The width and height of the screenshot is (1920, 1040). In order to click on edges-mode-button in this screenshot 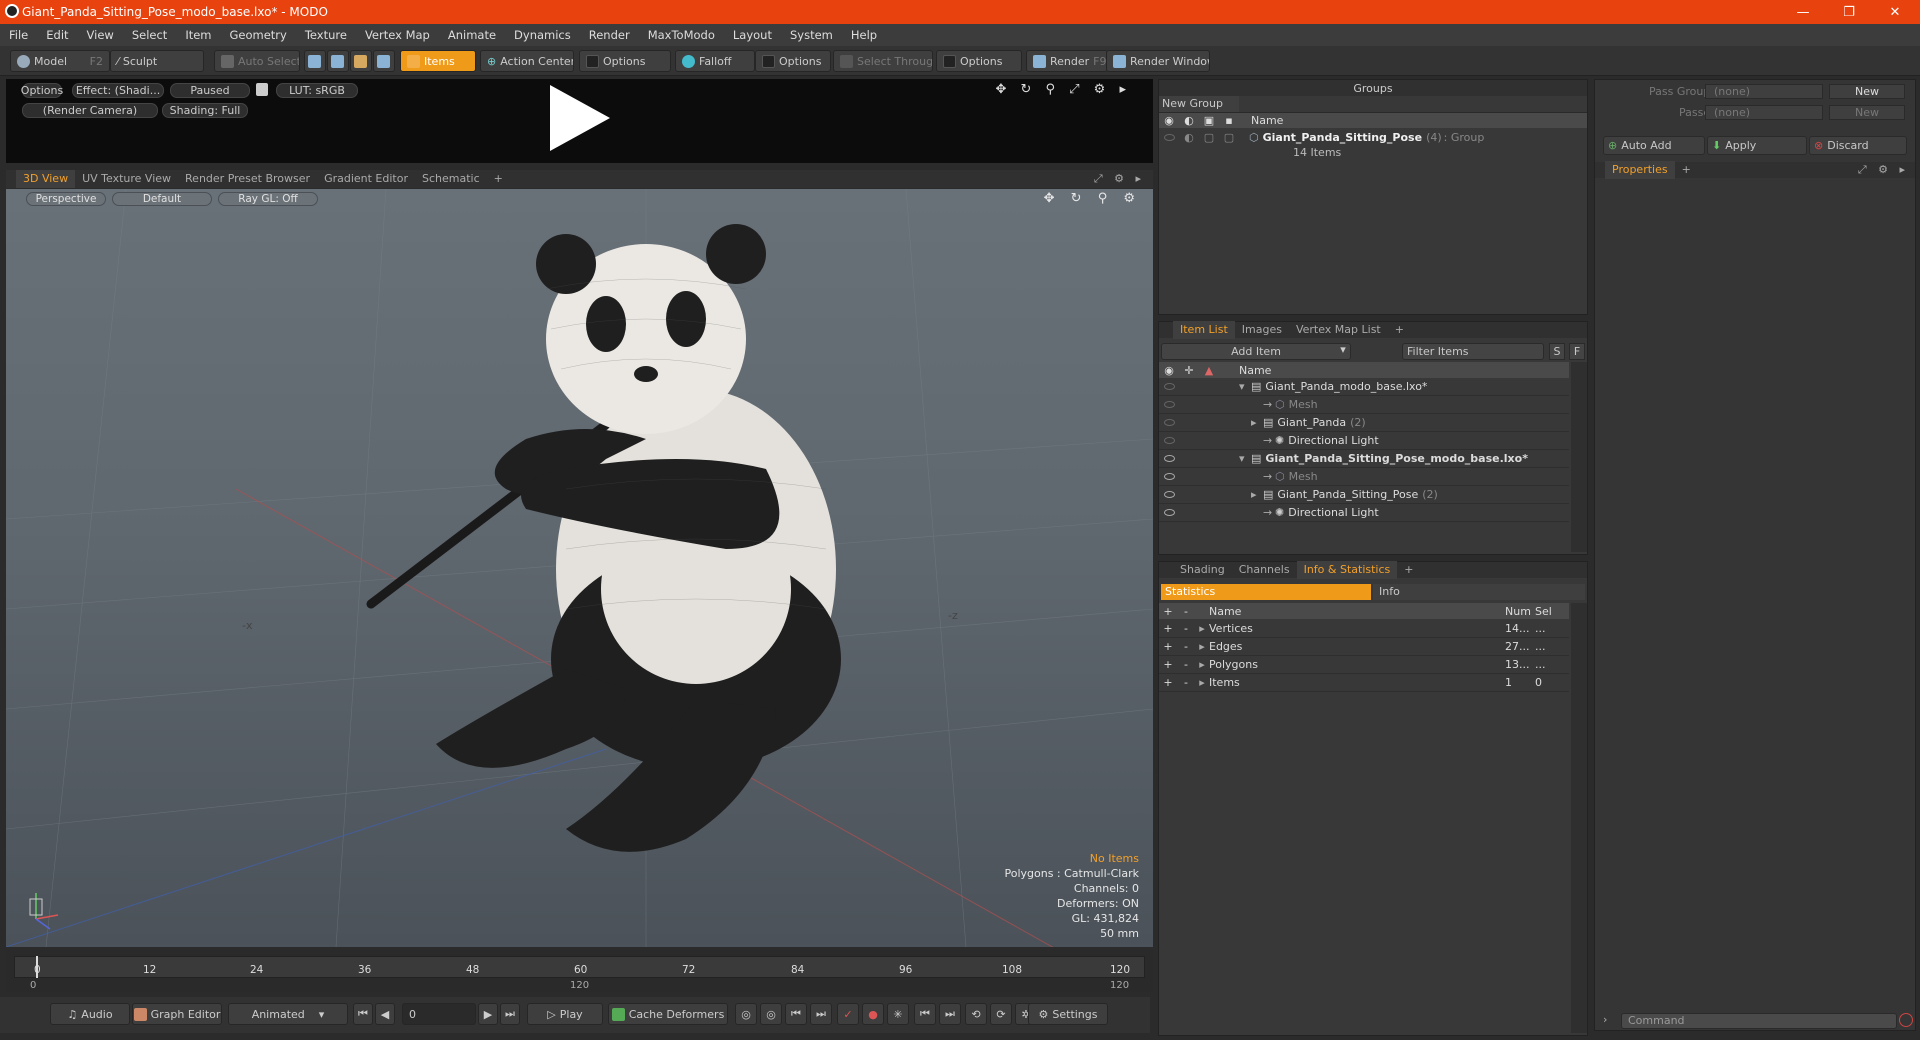, I will do `click(338, 61)`.